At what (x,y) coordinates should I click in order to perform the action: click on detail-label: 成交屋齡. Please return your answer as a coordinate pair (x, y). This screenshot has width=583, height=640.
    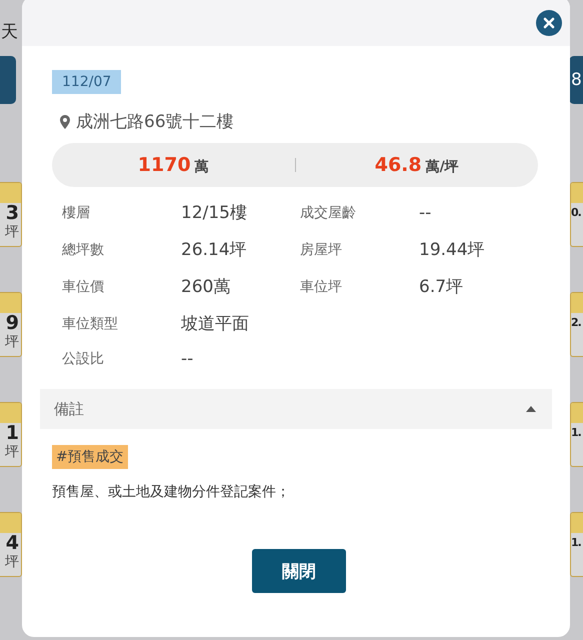
    Looking at the image, I should click on (328, 213).